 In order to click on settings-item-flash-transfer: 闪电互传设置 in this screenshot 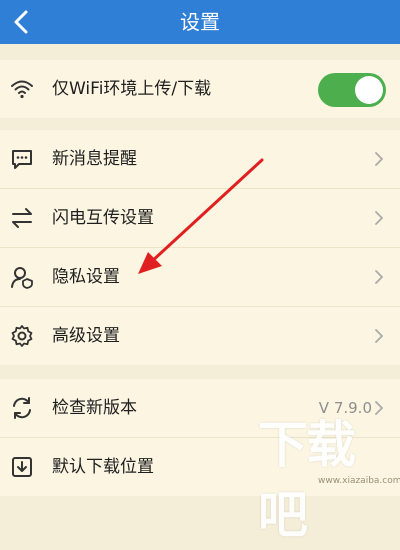, I will do `click(200, 218)`.